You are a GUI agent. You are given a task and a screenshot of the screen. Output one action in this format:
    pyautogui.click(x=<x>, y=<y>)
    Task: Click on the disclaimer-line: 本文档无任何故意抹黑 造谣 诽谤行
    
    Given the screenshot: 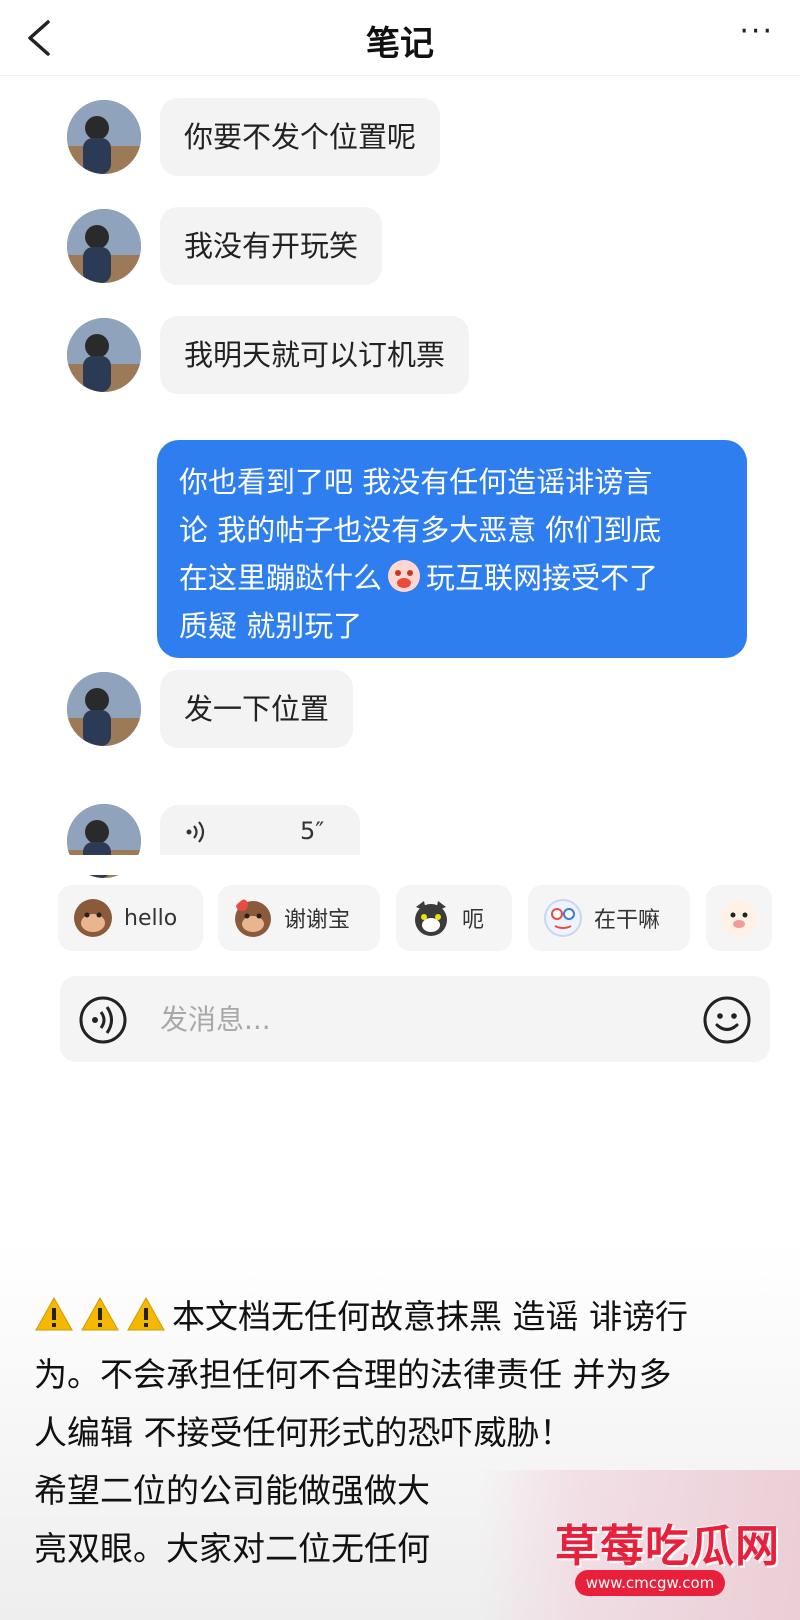 What is the action you would take?
    pyautogui.click(x=404, y=1317)
    